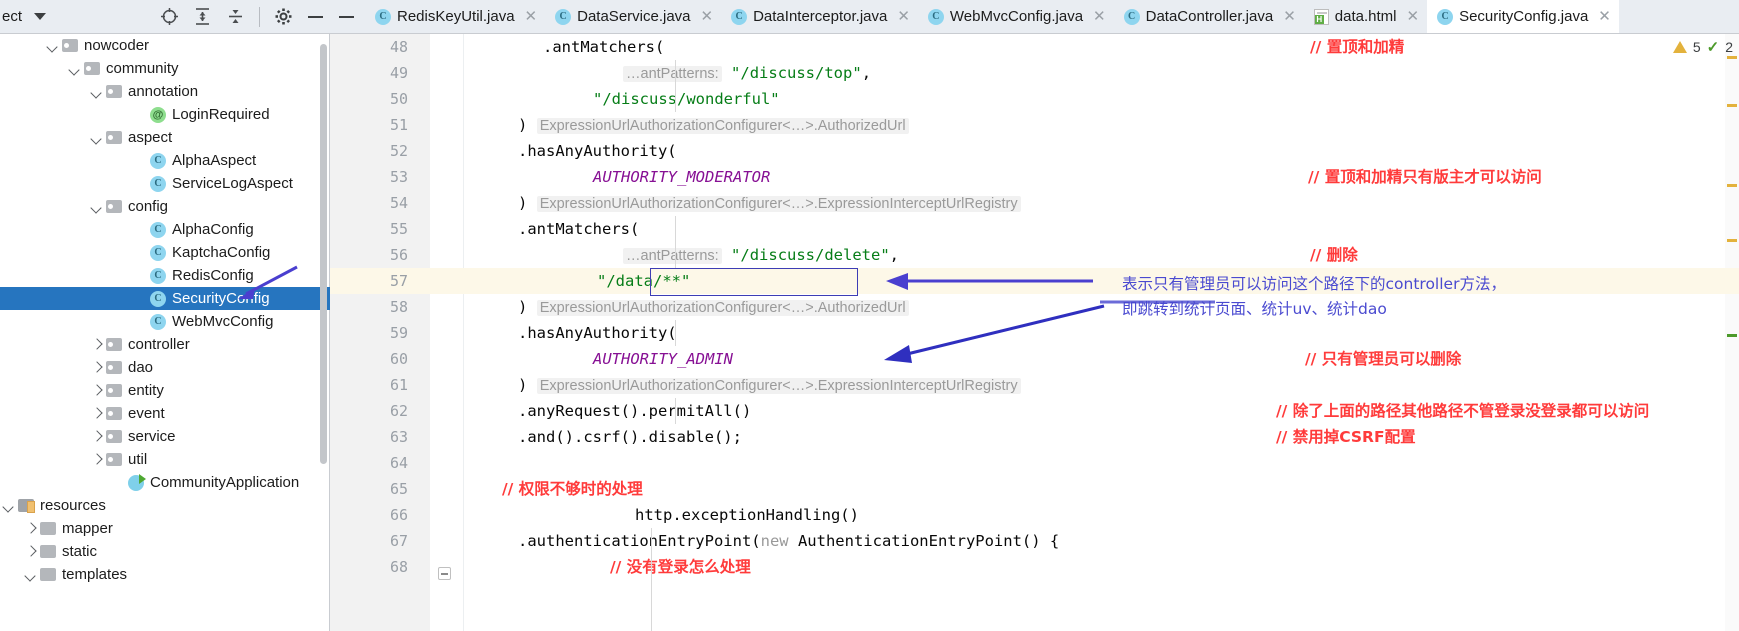  Describe the element at coordinates (165, 505) in the screenshot. I see `tree-item-resources: resources` at that location.